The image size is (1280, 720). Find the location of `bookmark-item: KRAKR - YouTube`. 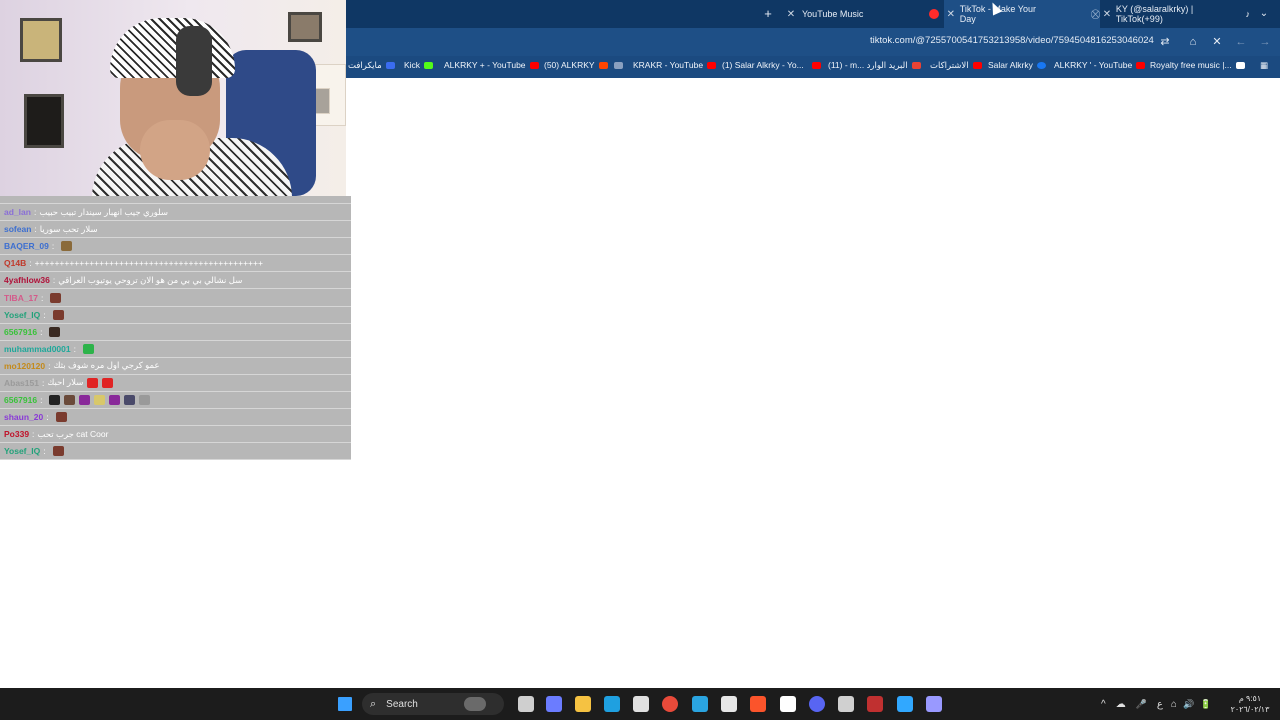

bookmark-item: KRAKR - YouTube is located at coordinates (665, 65).